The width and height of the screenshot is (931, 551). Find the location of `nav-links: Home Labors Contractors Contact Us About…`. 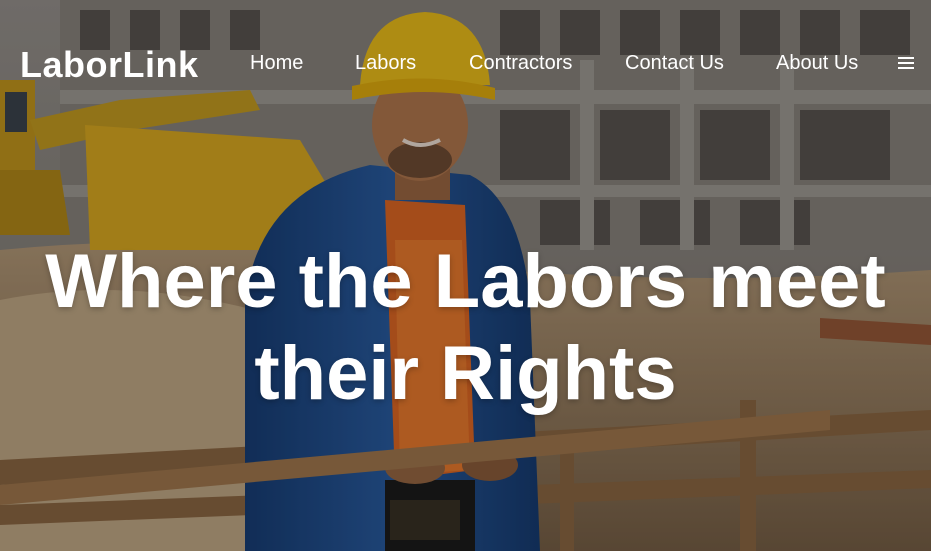

nav-links: Home Labors Contractors Contact Us About… is located at coordinates (465, 64).